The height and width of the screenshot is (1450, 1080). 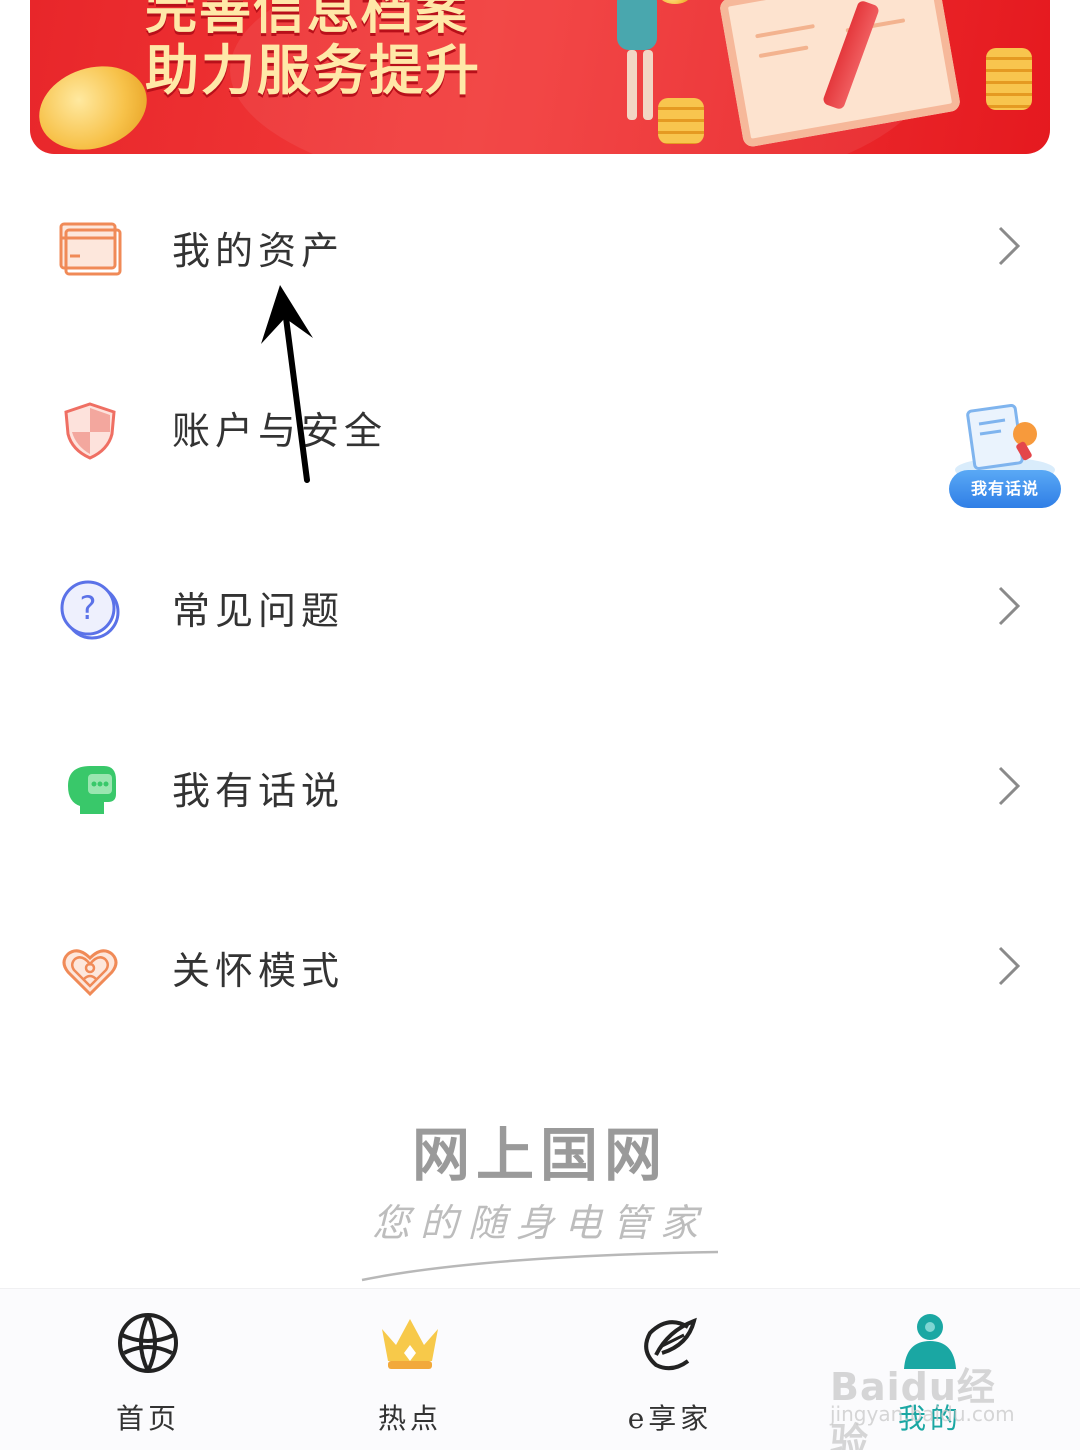 I want to click on asset-card-icon, so click(x=90, y=250).